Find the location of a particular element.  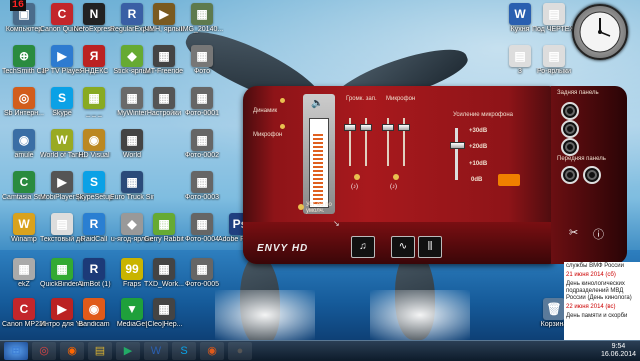

record-slider-left-knob is located at coordinates (350, 127).